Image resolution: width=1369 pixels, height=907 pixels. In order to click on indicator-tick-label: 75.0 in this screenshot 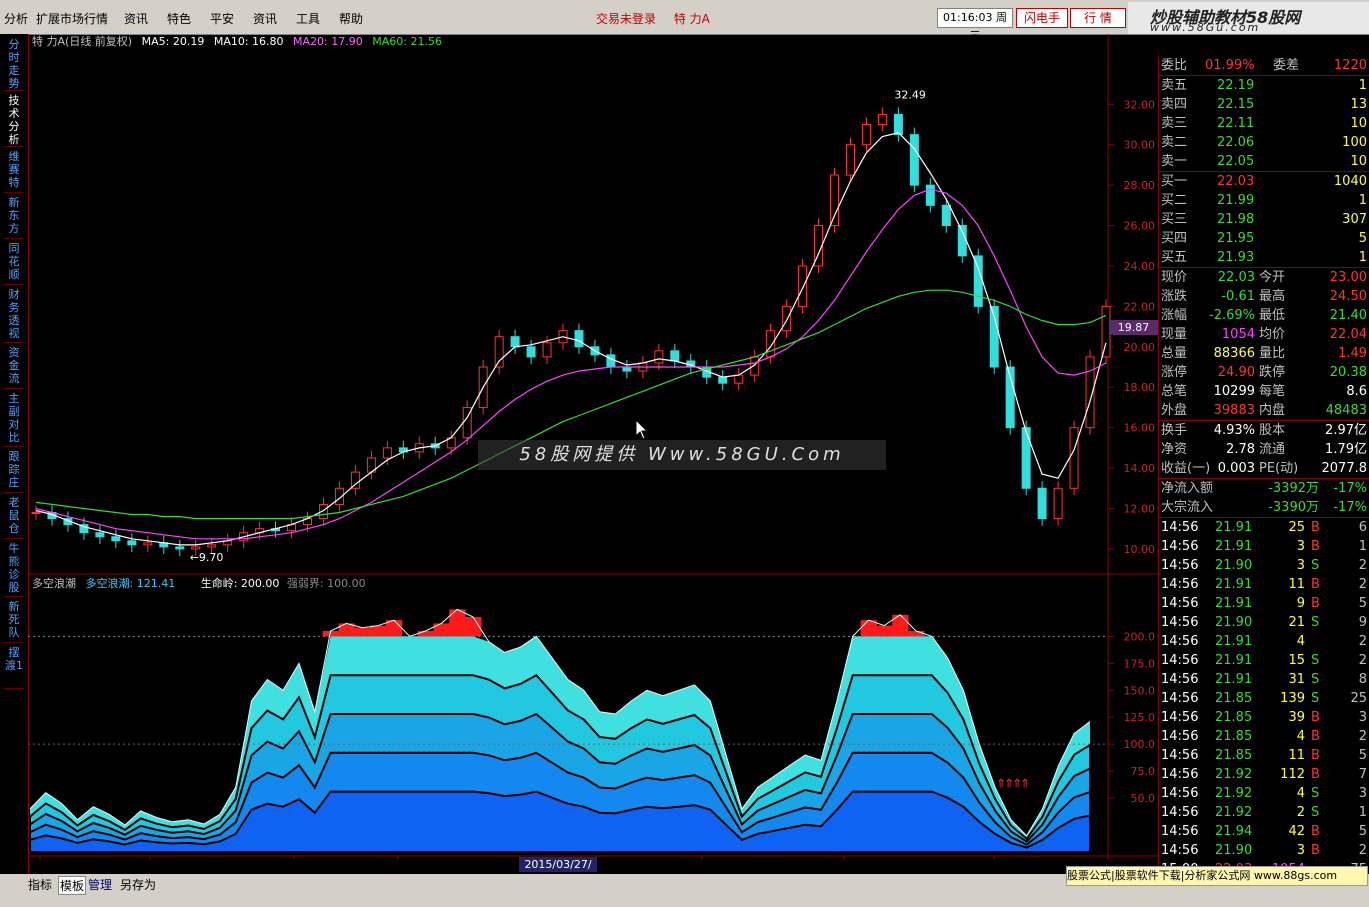, I will do `click(1143, 771)`.